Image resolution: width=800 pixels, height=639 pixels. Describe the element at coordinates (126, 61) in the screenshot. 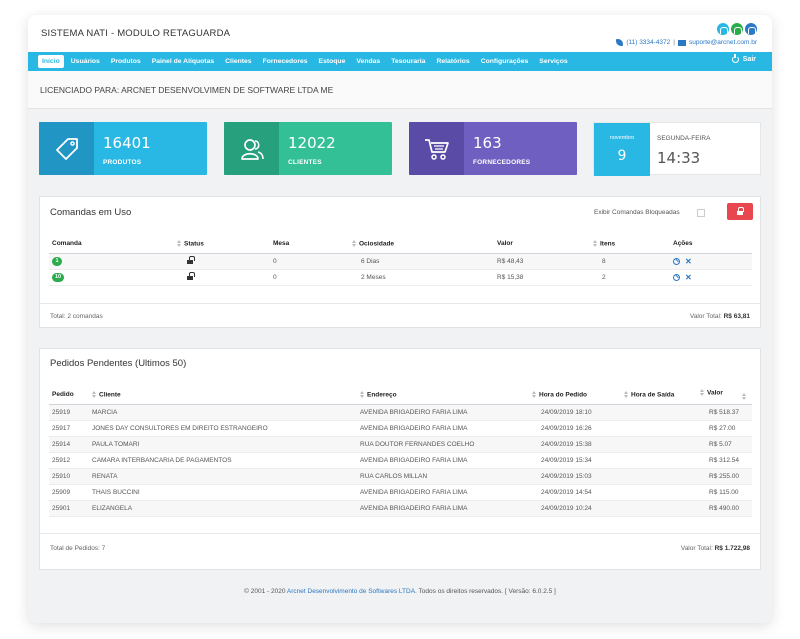

I see `nav-produtos: Produtos` at that location.